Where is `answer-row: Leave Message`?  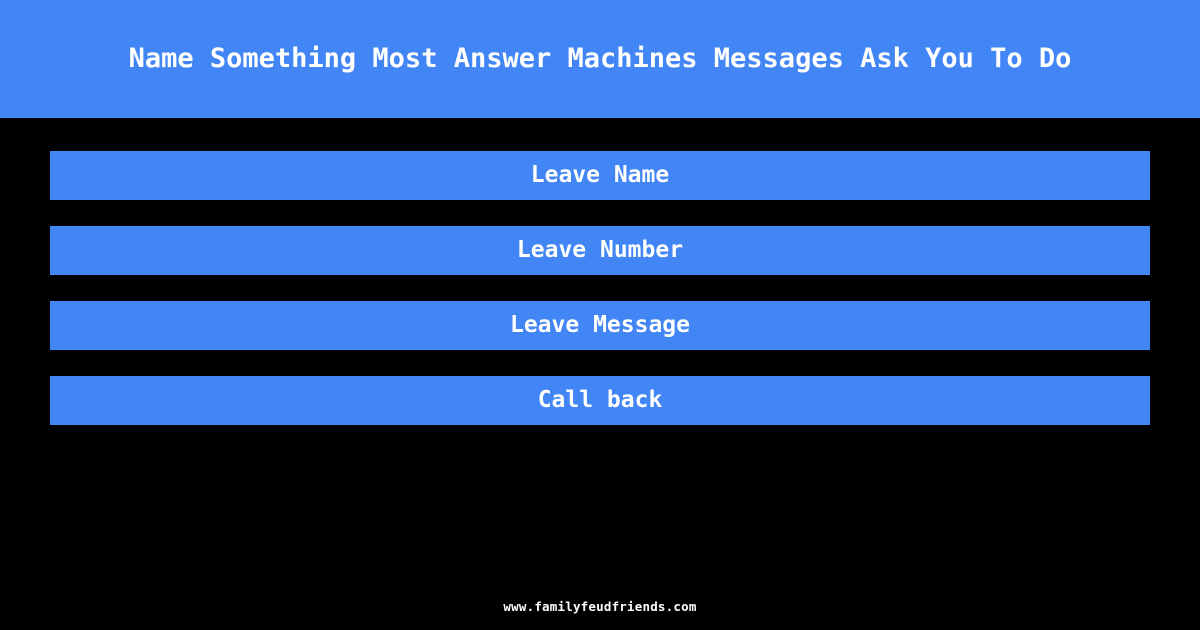
answer-row: Leave Message is located at coordinates (600, 325).